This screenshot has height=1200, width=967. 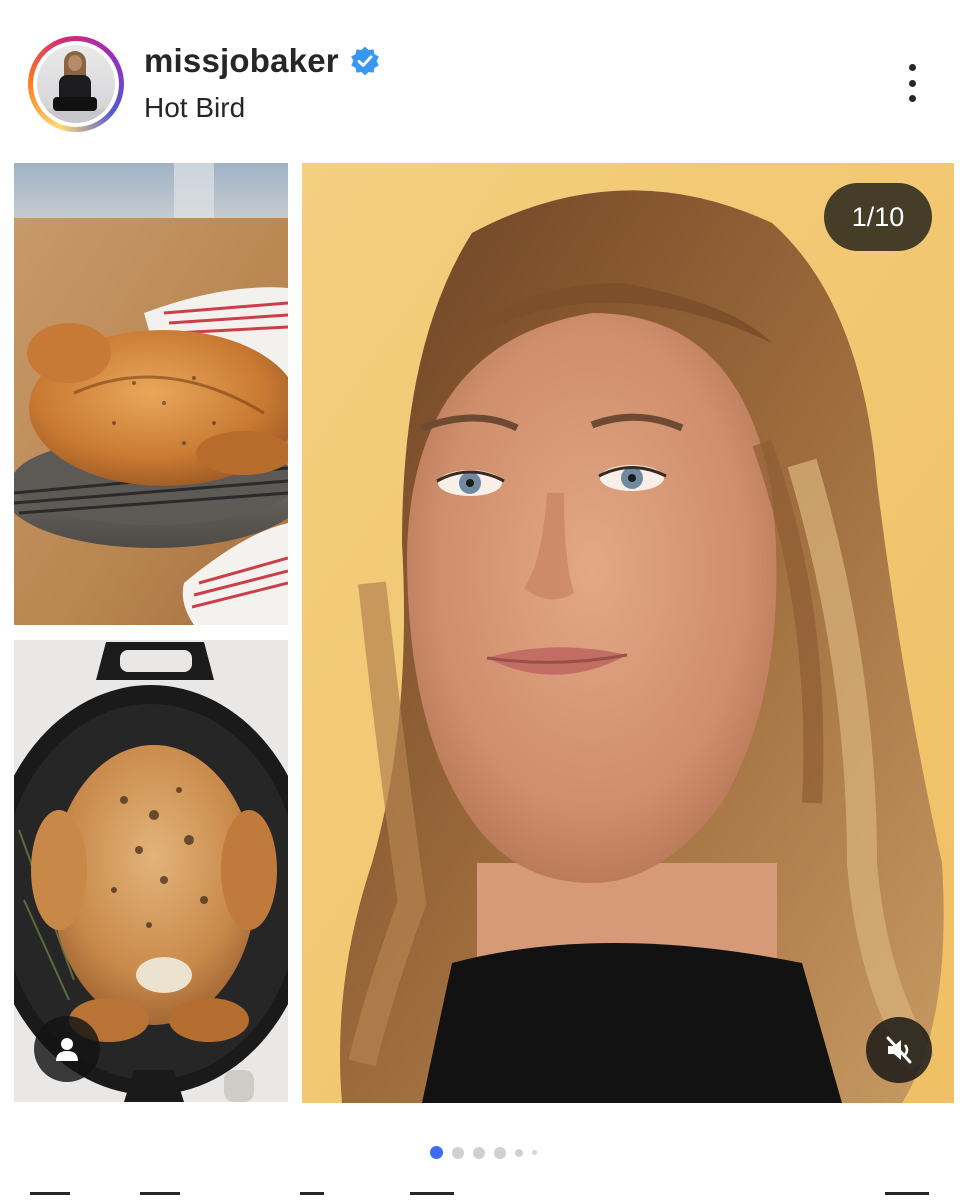 What do you see at coordinates (432, 1195) in the screenshot?
I see `repost-icon` at bounding box center [432, 1195].